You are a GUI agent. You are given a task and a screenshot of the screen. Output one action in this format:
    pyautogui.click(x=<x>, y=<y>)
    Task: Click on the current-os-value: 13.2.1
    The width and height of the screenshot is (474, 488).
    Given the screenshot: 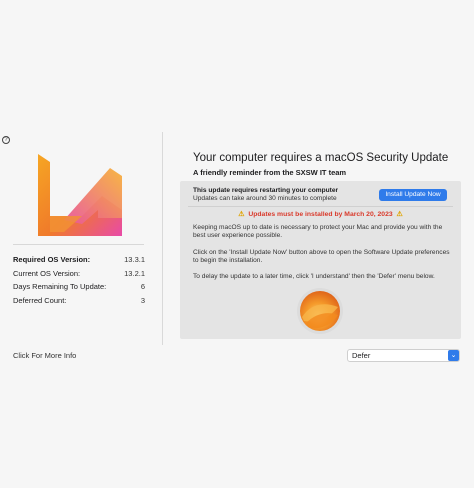 What is the action you would take?
    pyautogui.click(x=134, y=273)
    